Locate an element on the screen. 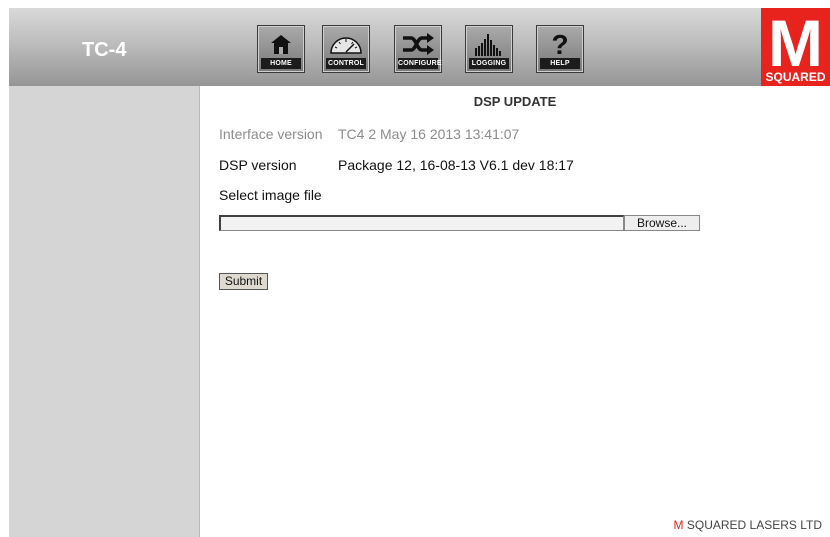  nav-home-label: HOME is located at coordinates (281, 63).